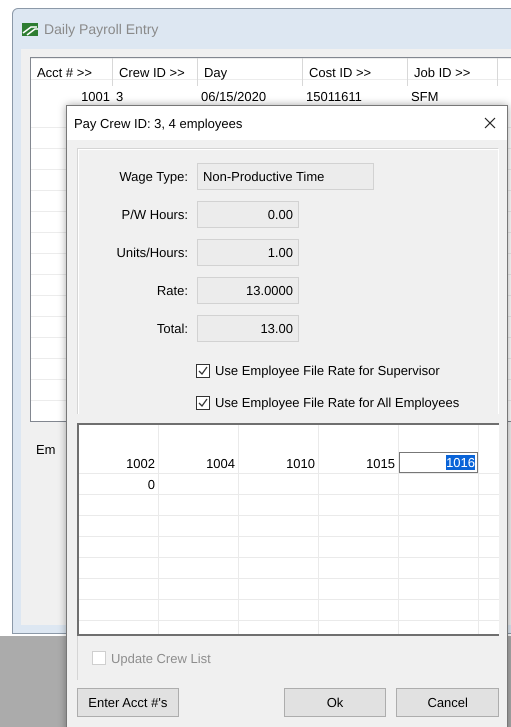 The width and height of the screenshot is (511, 727). I want to click on readonly-field: 0.00, so click(248, 214).